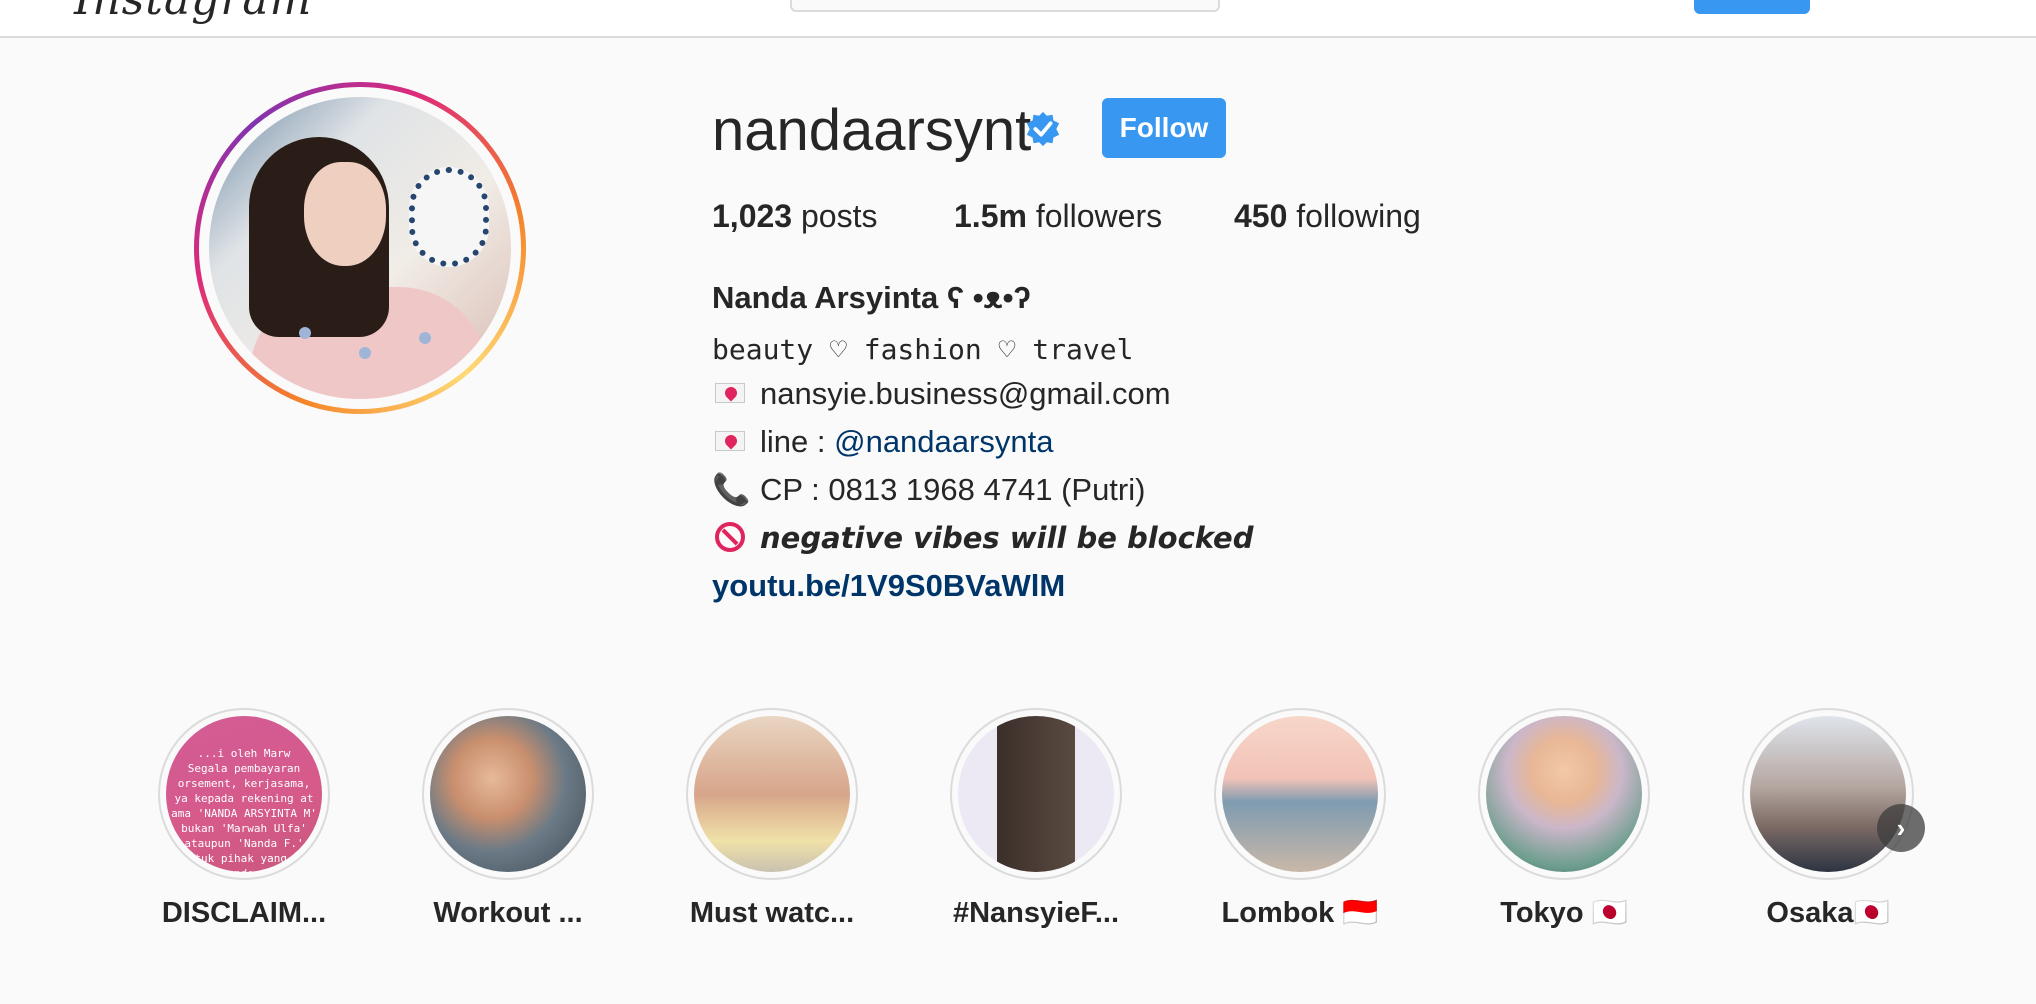  I want to click on nav-action-button, so click(1752, 7).